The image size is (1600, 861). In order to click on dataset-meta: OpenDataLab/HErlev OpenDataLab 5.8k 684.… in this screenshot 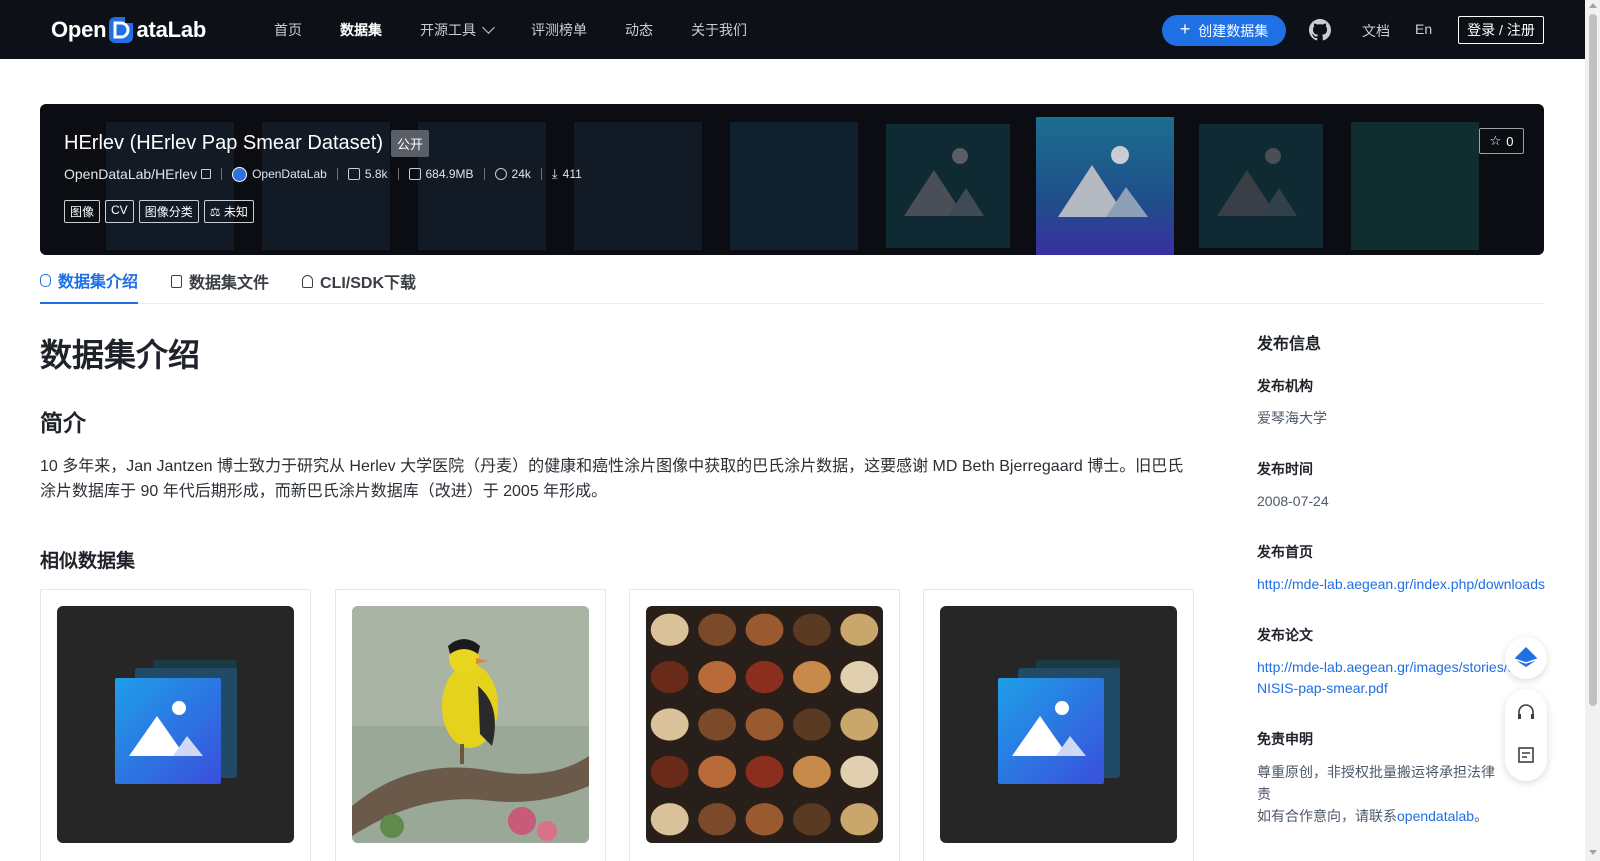, I will do `click(323, 174)`.